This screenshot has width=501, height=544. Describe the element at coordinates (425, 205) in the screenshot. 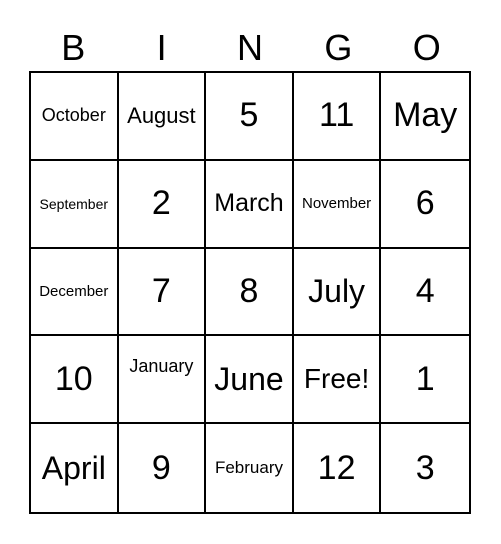

I see `bingo-cell: 6` at that location.